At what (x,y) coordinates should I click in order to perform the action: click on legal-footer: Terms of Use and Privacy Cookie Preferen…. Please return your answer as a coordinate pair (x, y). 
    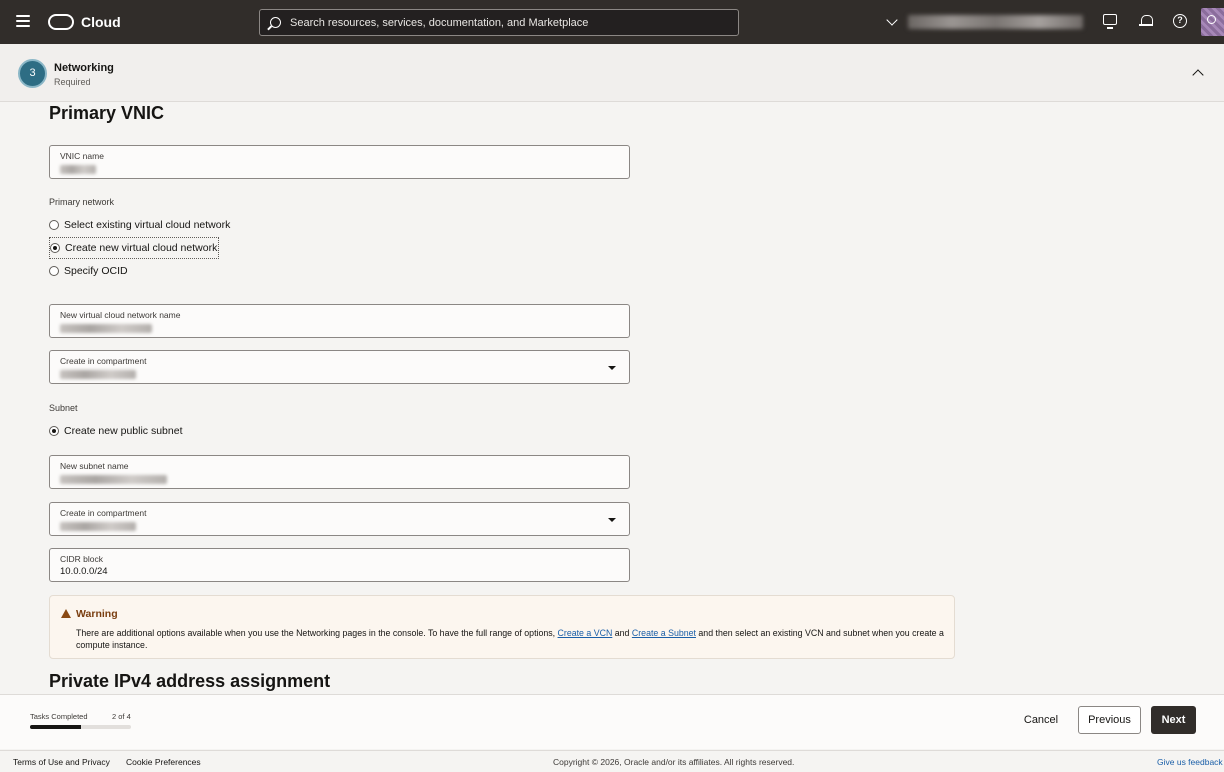
    Looking at the image, I should click on (612, 761).